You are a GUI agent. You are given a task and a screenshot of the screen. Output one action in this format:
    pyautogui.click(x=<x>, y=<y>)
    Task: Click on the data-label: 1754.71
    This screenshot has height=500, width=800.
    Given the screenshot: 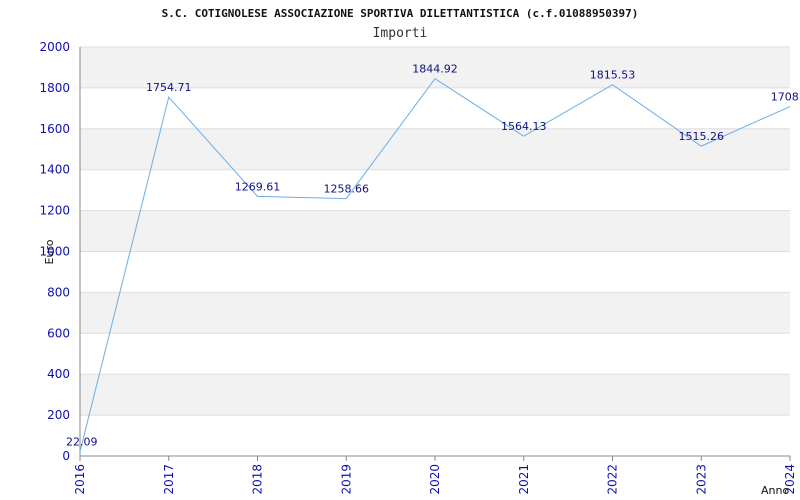 What is the action you would take?
    pyautogui.click(x=169, y=87)
    